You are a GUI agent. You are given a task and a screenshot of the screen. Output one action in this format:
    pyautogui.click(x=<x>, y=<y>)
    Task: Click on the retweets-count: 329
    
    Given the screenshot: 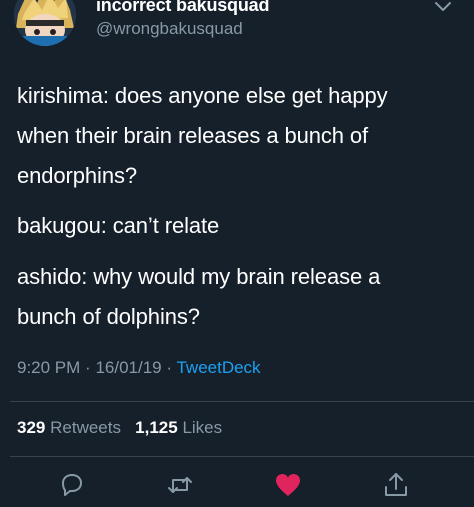 What is the action you would take?
    pyautogui.click(x=31, y=427)
    